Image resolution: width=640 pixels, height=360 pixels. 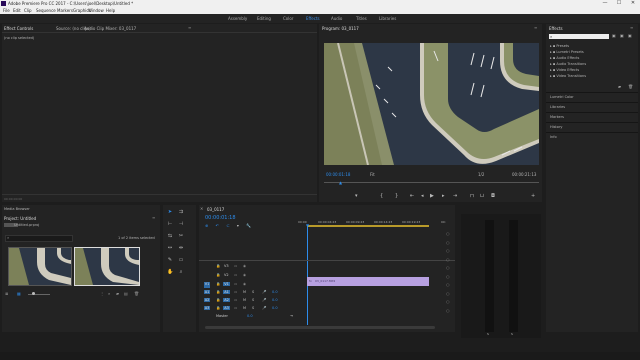 I want to click on slip-tool-icon: ↔, so click(x=170, y=248).